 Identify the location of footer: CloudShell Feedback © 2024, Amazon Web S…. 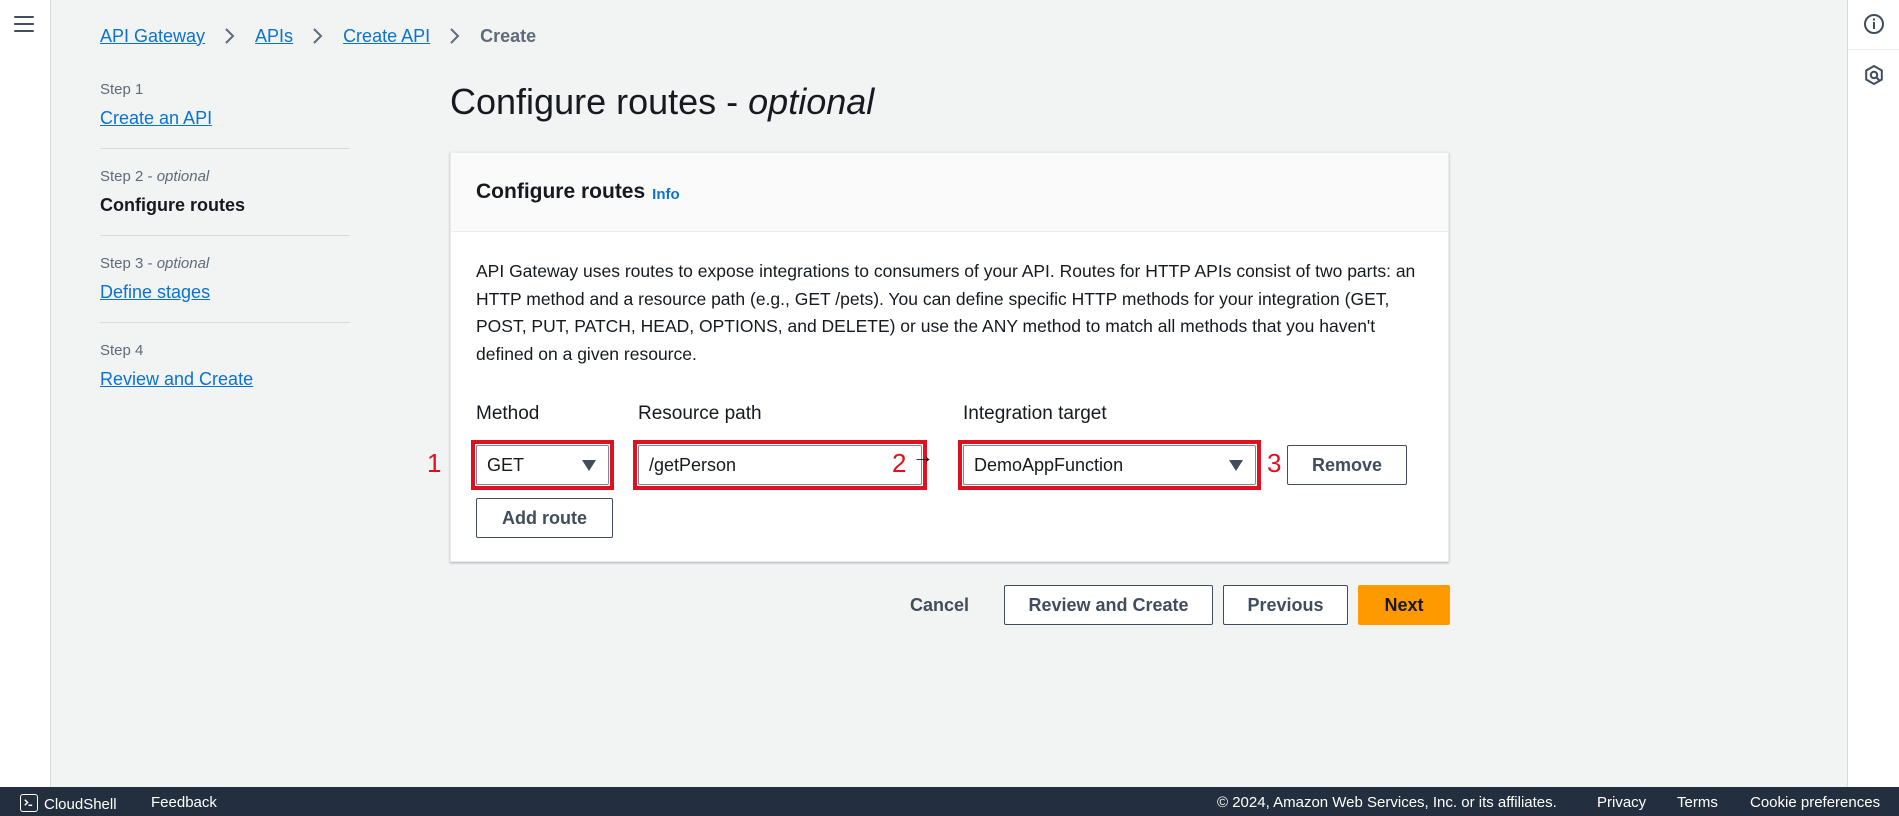
(949, 801).